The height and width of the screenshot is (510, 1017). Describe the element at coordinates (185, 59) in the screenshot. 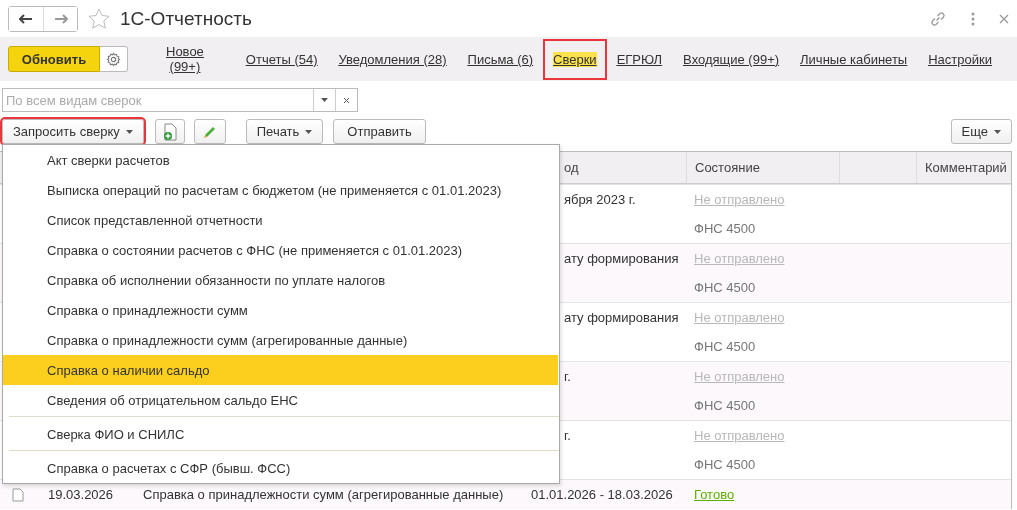

I see `nav-link: Новое (99+)` at that location.